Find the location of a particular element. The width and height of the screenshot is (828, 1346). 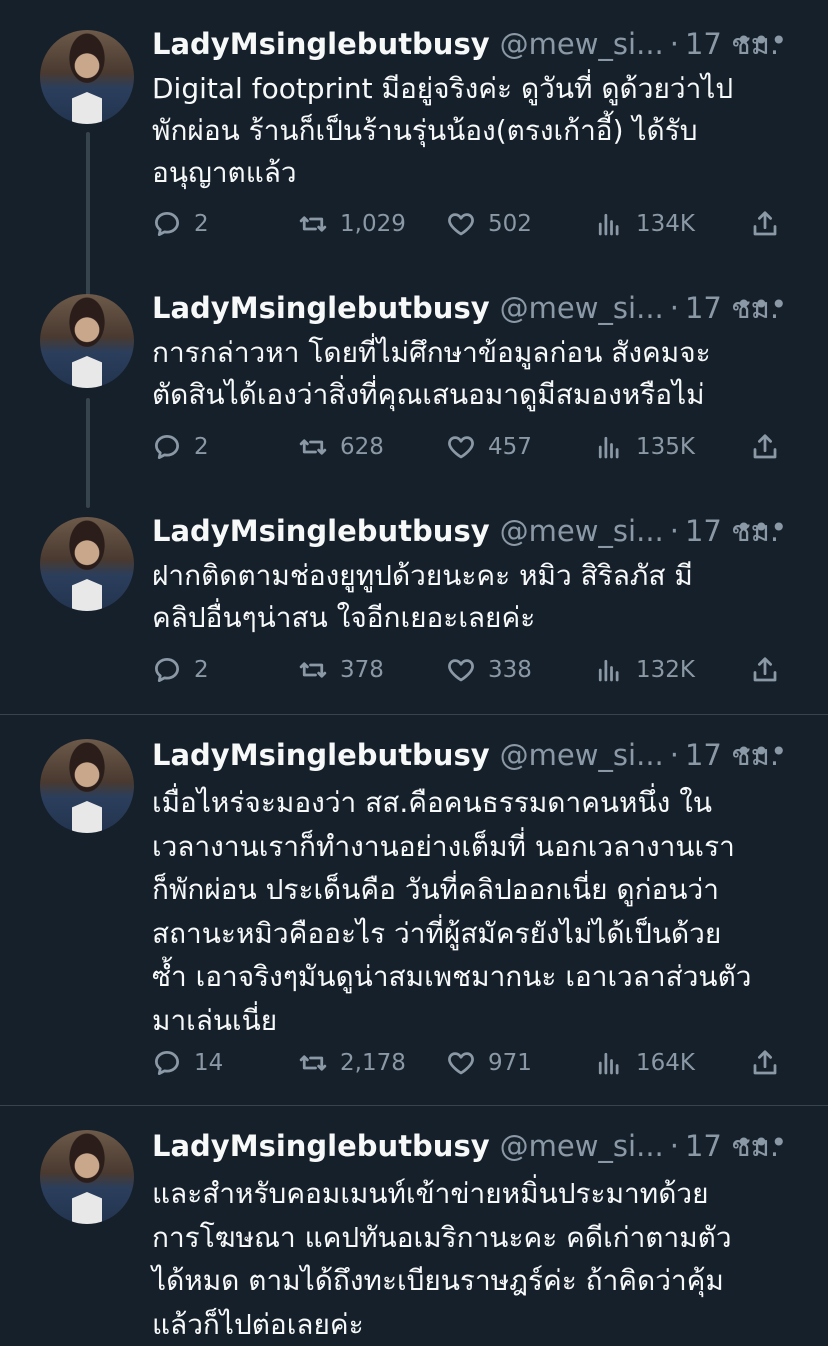

retweet-button: 628 is located at coordinates (341, 447).